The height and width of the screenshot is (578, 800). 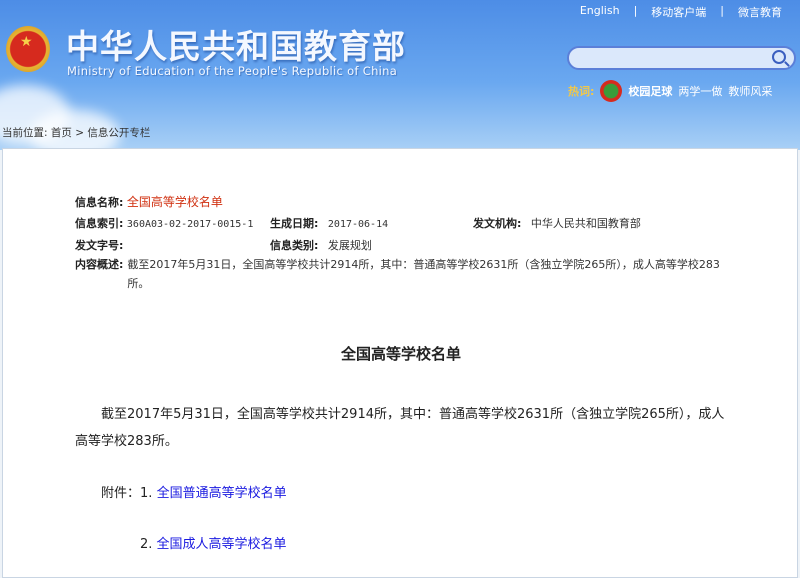 What do you see at coordinates (700, 91) in the screenshot?
I see `hot-word-link: 两学一做` at bounding box center [700, 91].